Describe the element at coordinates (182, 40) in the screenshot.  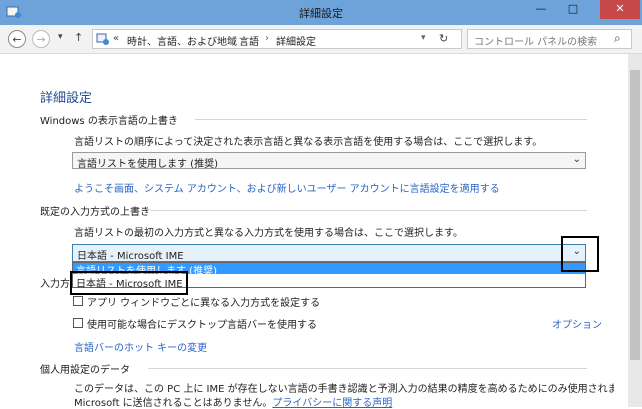
I see `breadcrumb-item-clock-language-region: 時計、言語、および地域` at that location.